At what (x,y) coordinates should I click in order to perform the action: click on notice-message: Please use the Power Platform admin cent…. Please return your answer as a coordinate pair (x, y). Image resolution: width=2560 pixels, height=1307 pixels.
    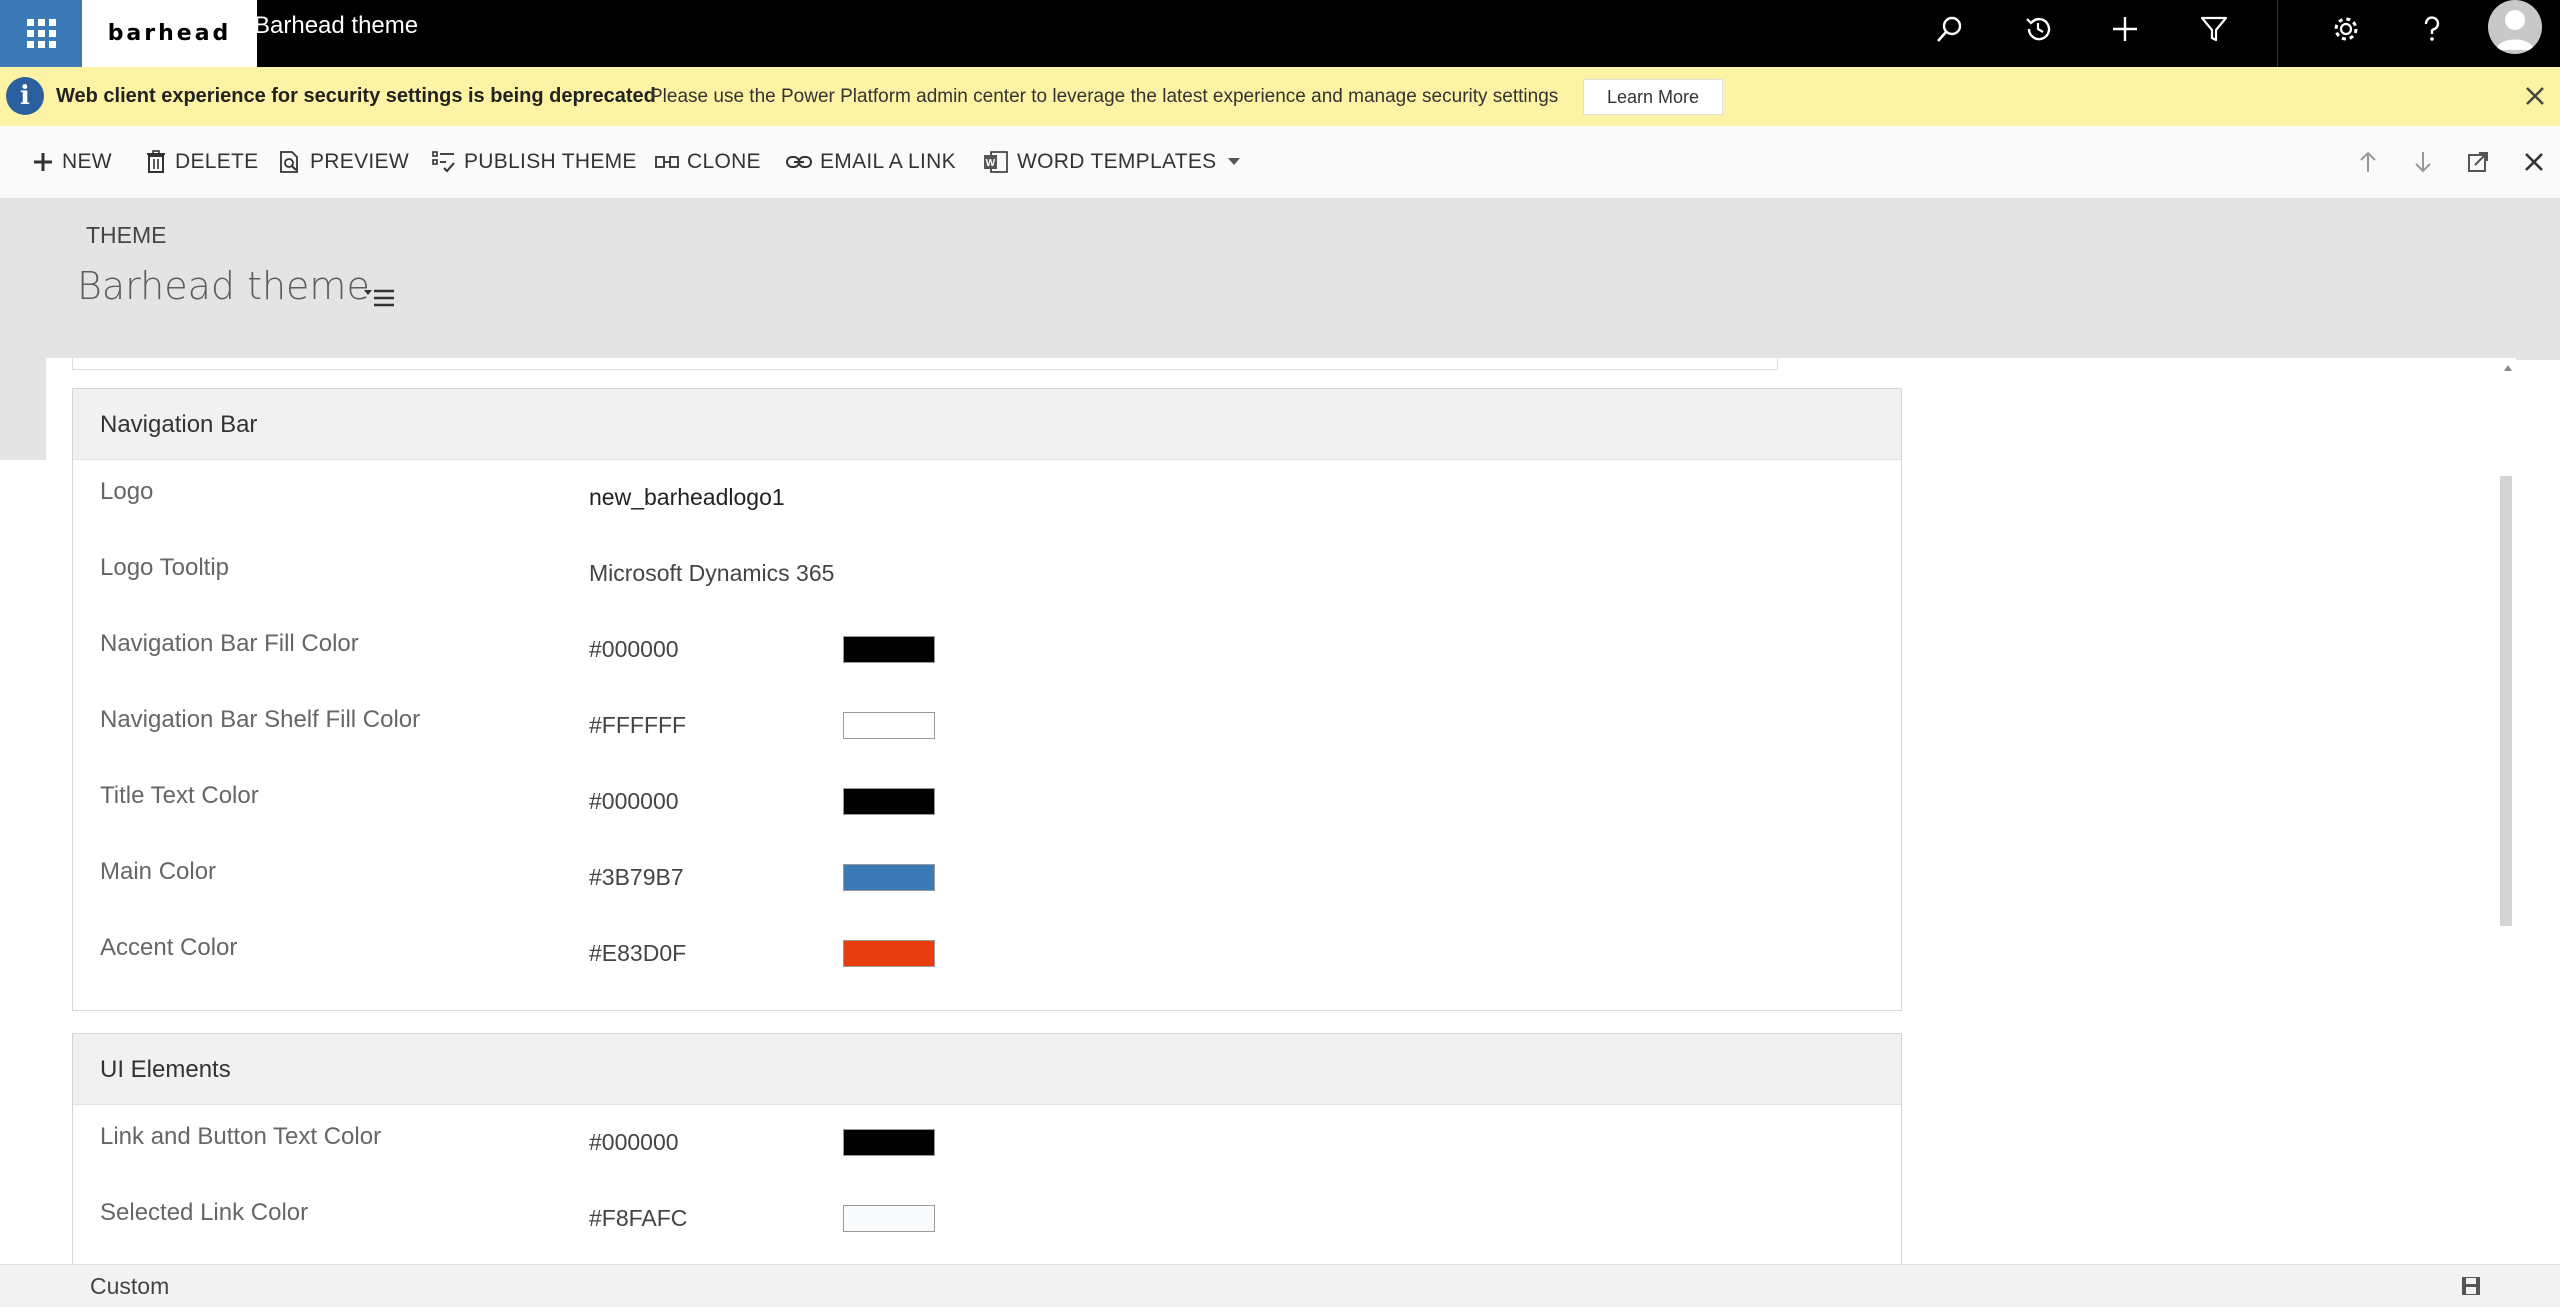
    Looking at the image, I should click on (1104, 96).